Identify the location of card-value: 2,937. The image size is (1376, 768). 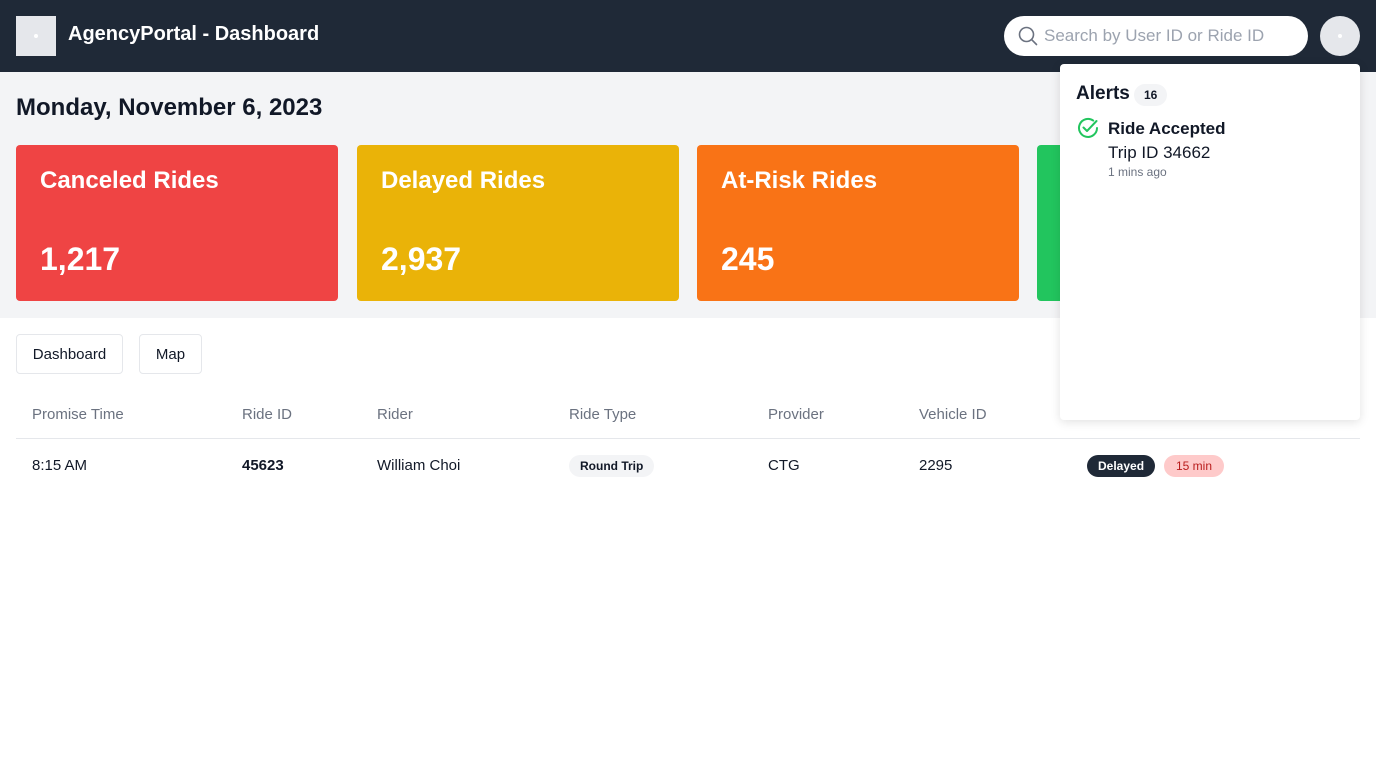
(421, 259).